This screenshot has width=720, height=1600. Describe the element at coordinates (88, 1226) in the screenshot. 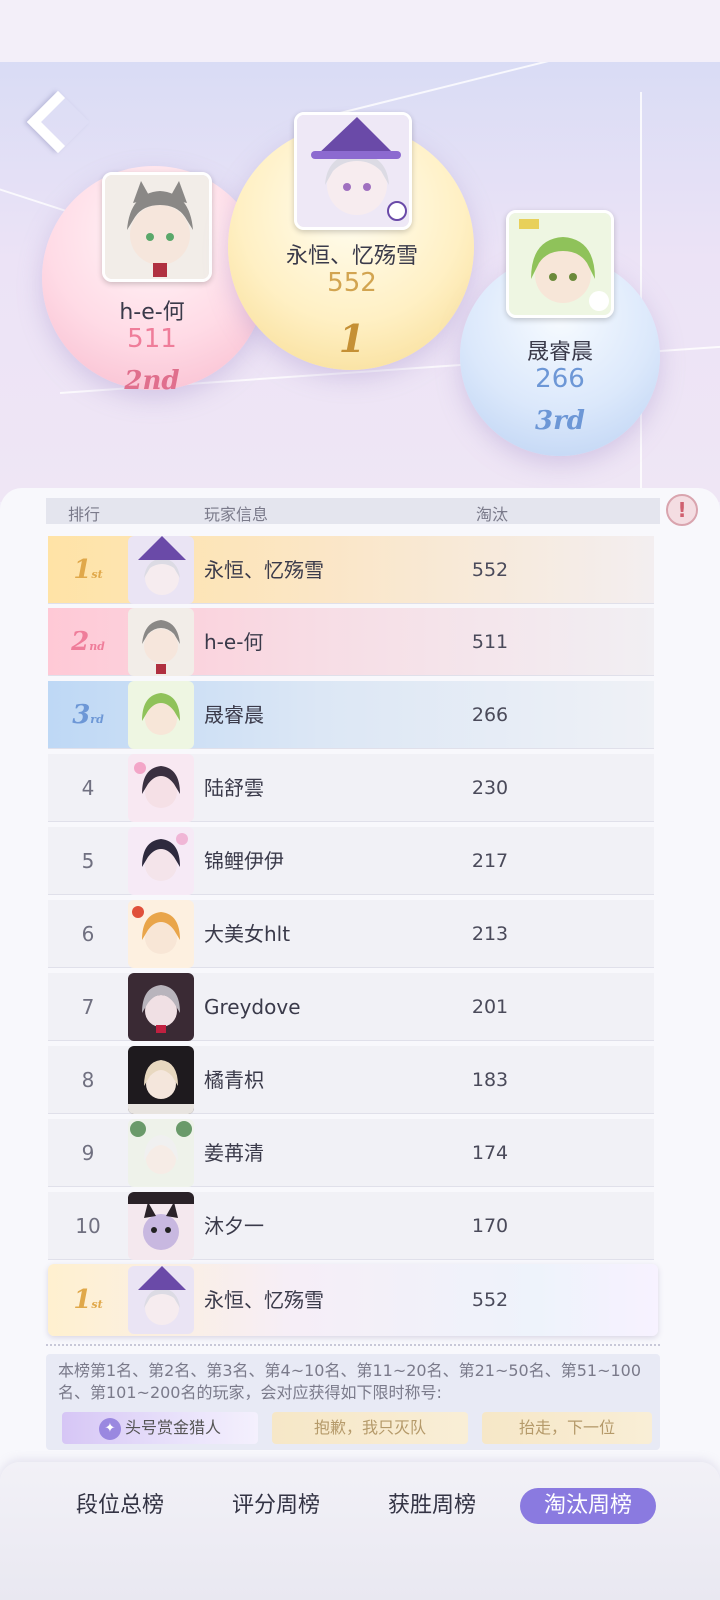

I see `rank-cell: 10` at that location.